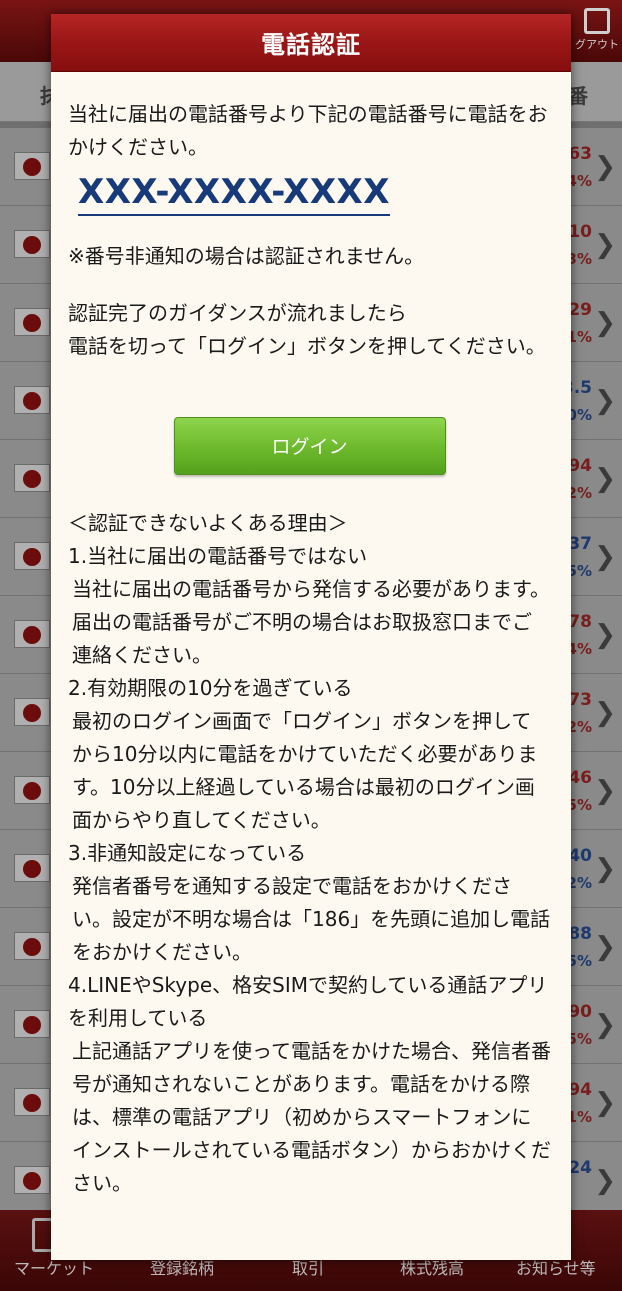 This screenshot has height=1291, width=622. I want to click on reasons-heading: ＜認証できないよくある理由＞, so click(208, 523).